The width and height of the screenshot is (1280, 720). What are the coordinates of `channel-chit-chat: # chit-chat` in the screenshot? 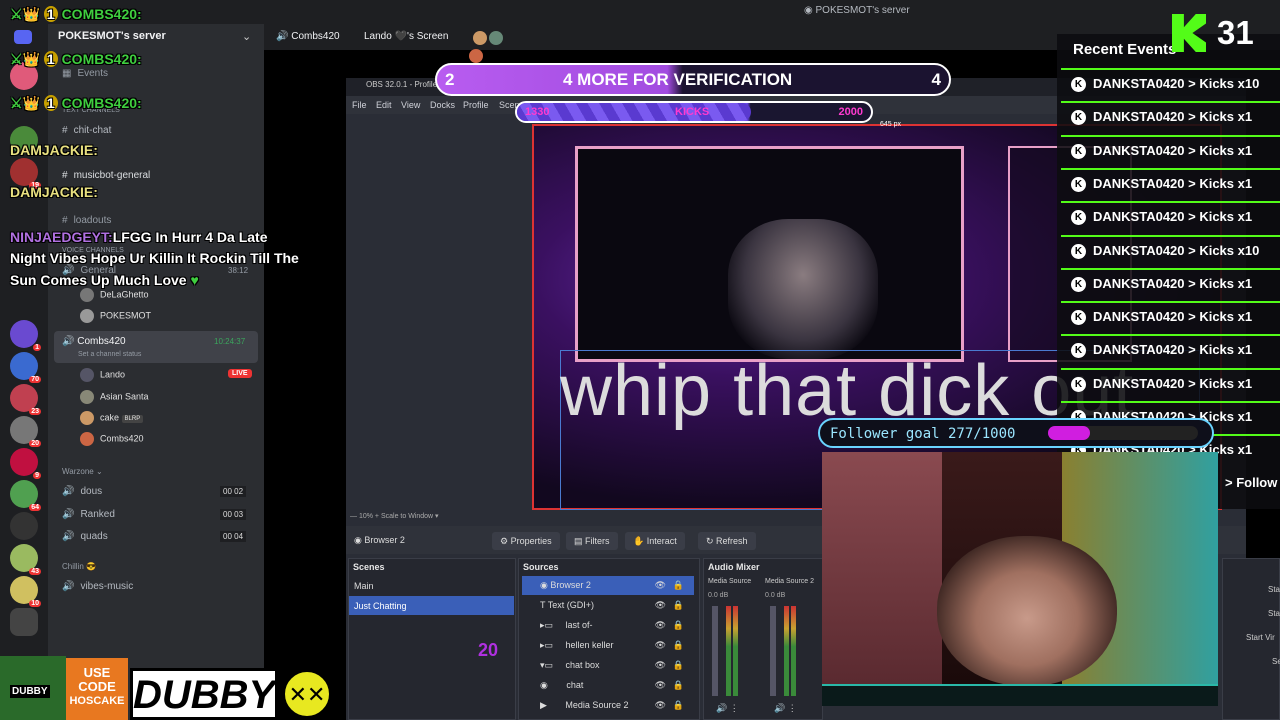 It's located at (86, 130).